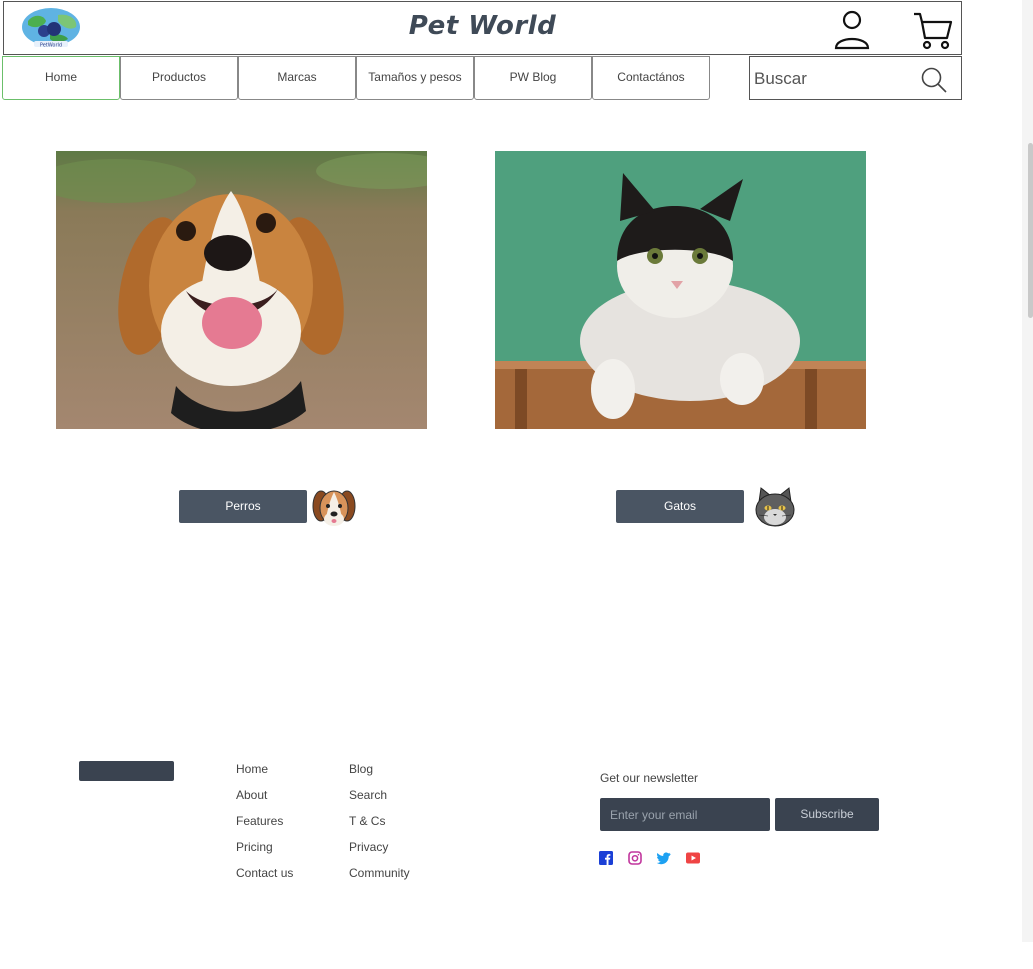  Describe the element at coordinates (933, 31) in the screenshot. I see `cart-icon` at that location.